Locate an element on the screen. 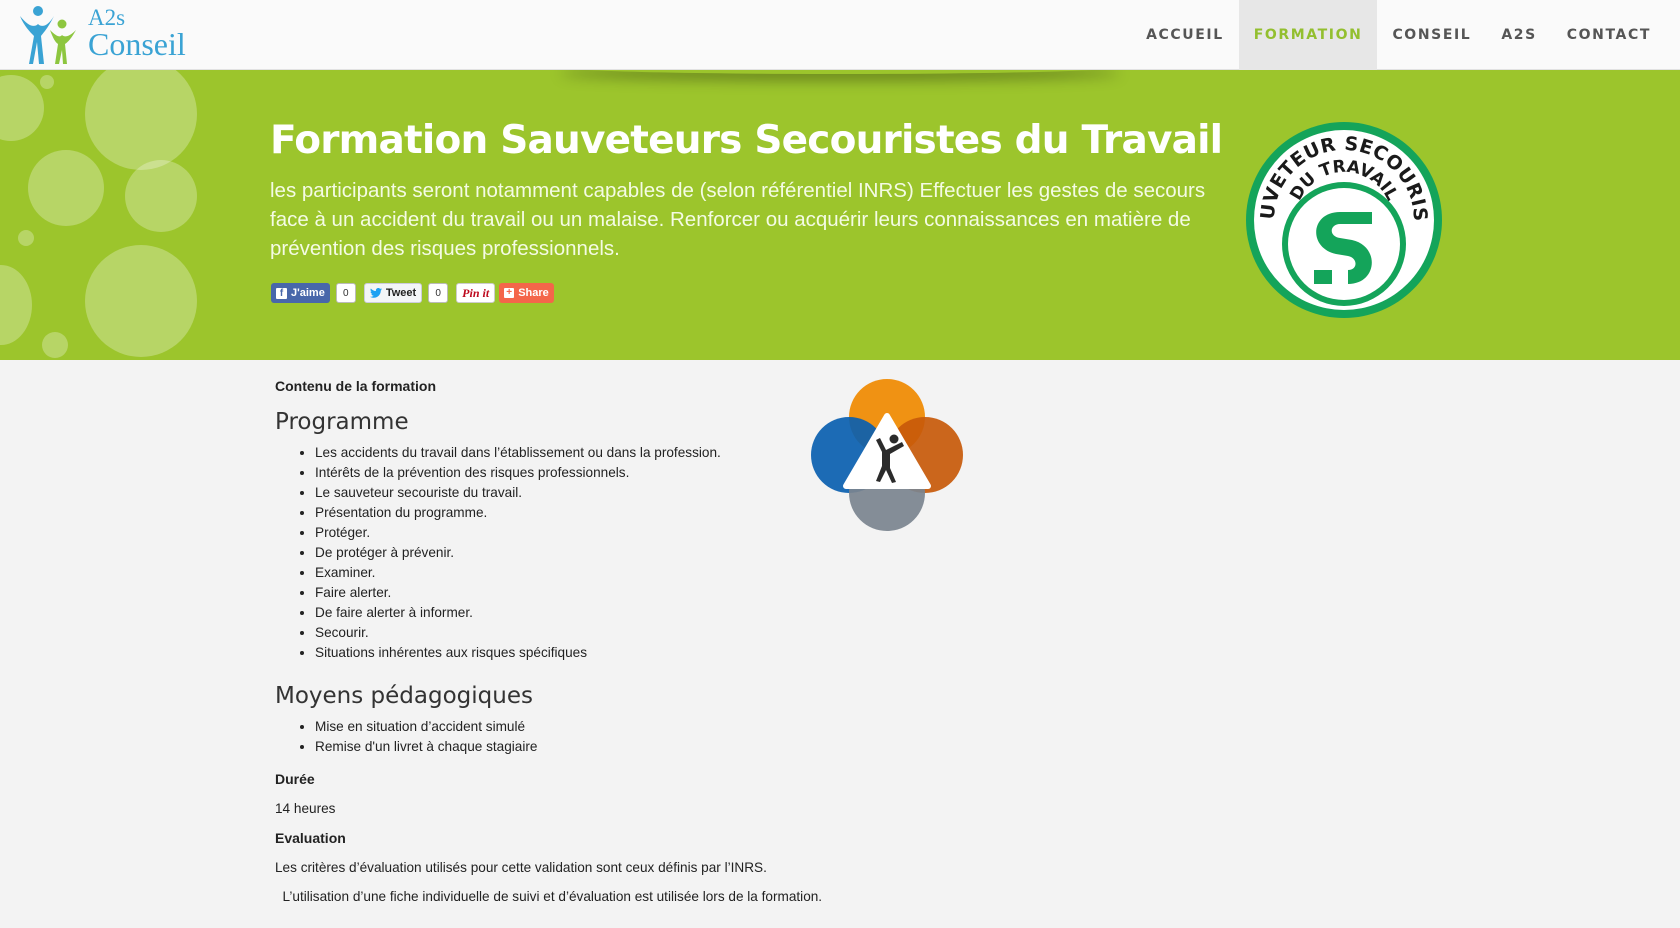  duree-value: 14 heures is located at coordinates (305, 808).